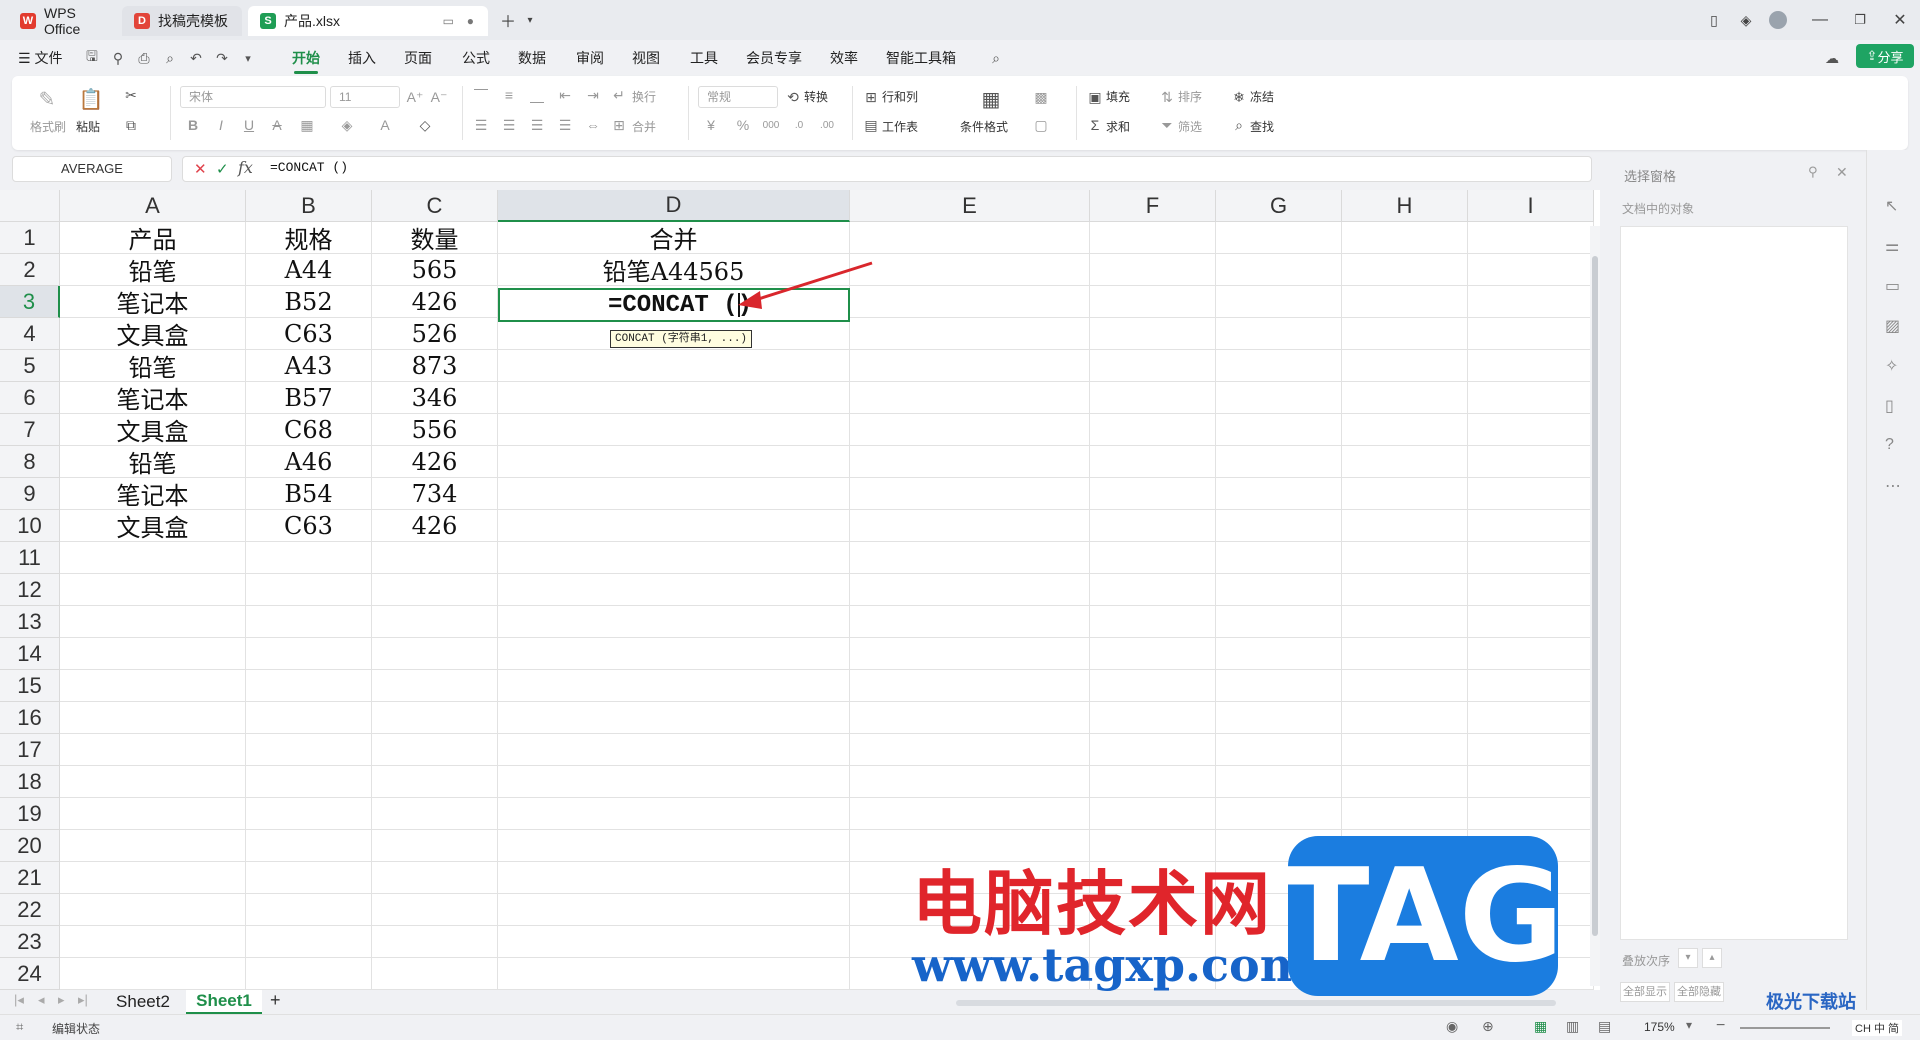  I want to click on find-icon: ⌕, so click(1239, 125).